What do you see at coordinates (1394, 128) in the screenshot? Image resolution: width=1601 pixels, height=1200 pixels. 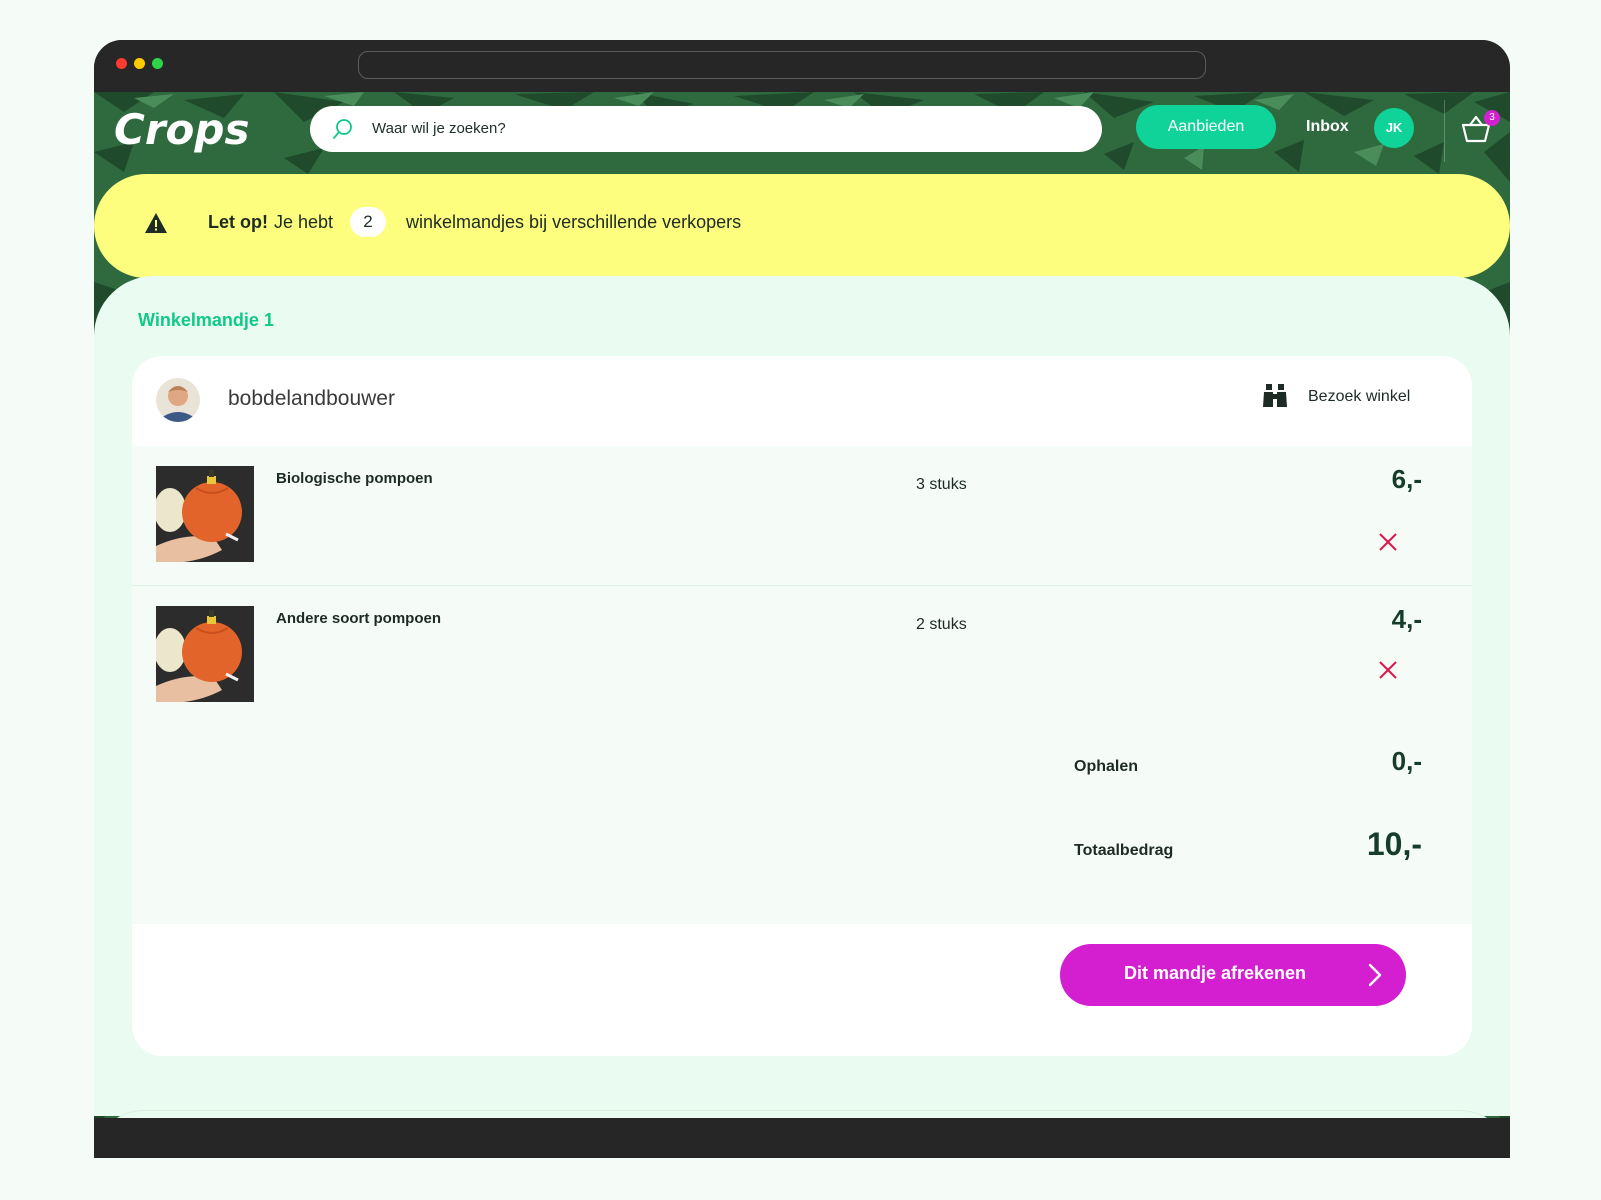 I see `user-avatar: JK` at bounding box center [1394, 128].